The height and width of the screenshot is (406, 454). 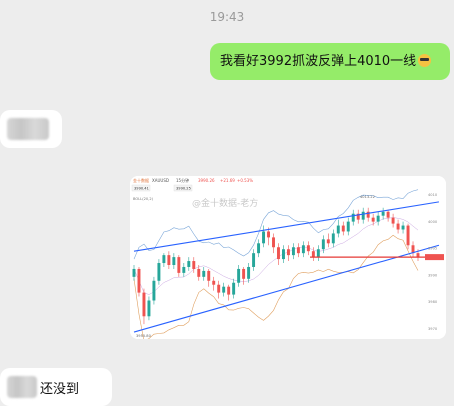 What do you see at coordinates (22, 387) in the screenshot?
I see `redacted-sender` at bounding box center [22, 387].